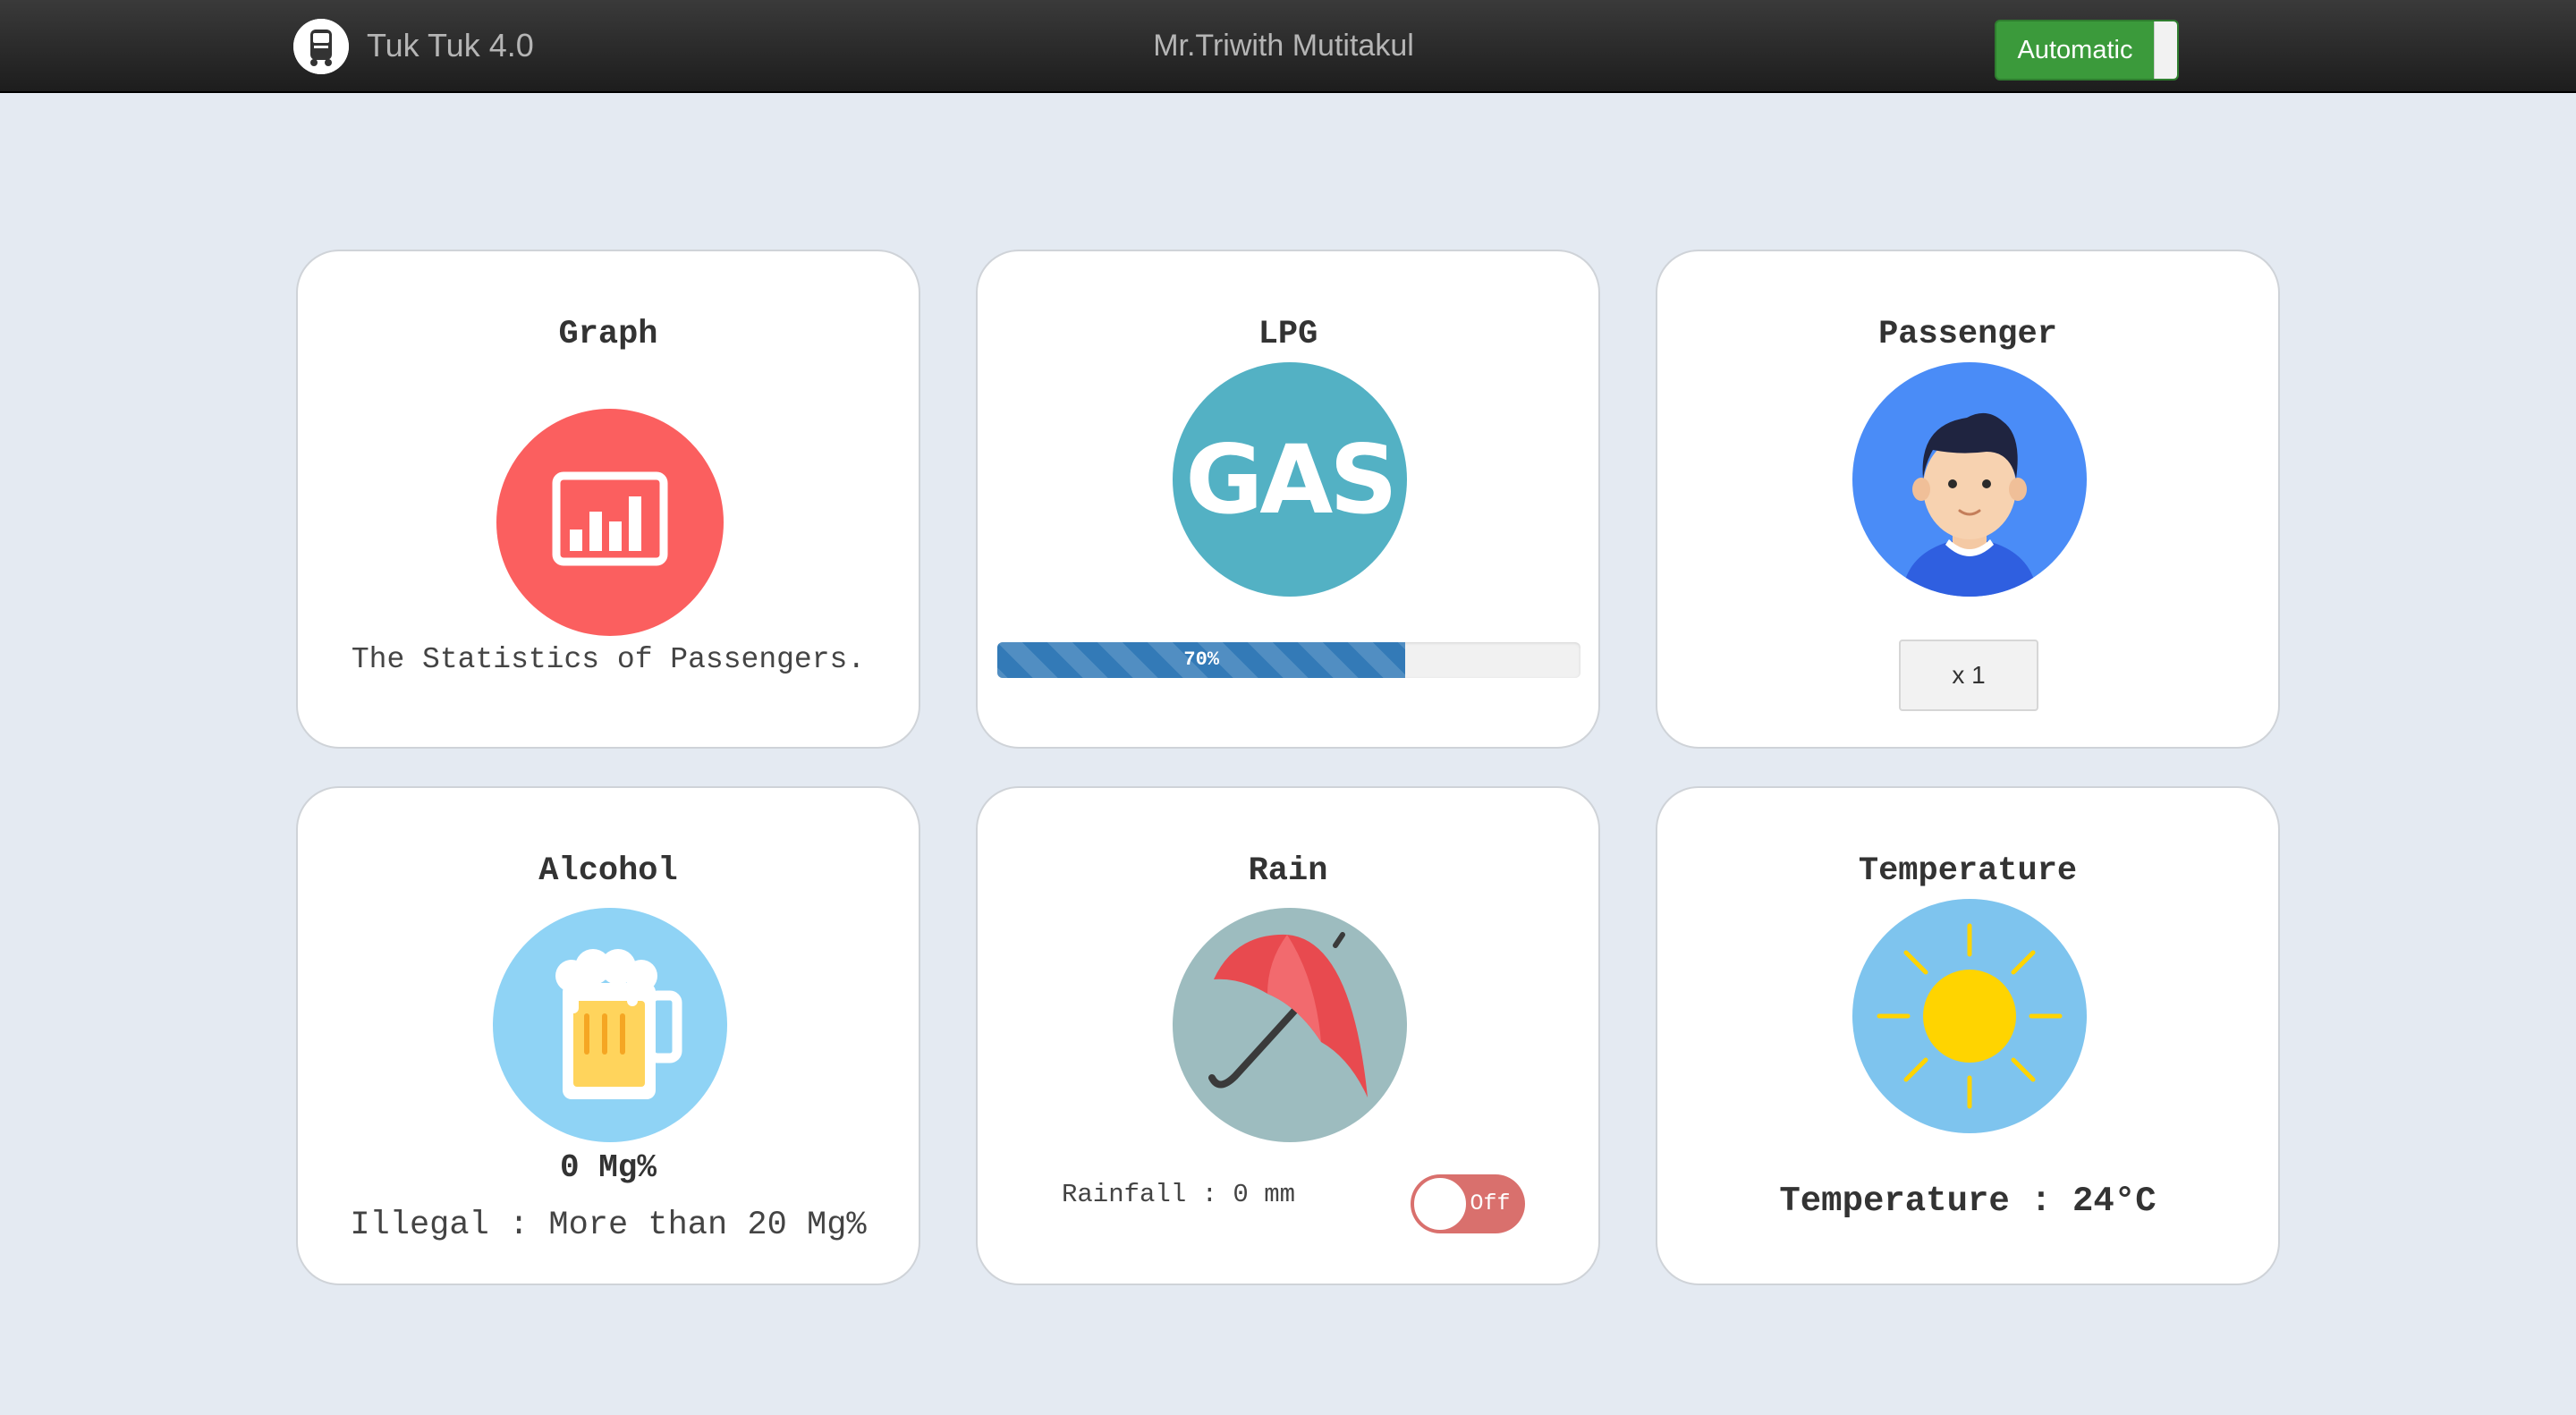 This screenshot has width=2576, height=1415. I want to click on mode-toggle-label: Automatic, so click(2075, 50).